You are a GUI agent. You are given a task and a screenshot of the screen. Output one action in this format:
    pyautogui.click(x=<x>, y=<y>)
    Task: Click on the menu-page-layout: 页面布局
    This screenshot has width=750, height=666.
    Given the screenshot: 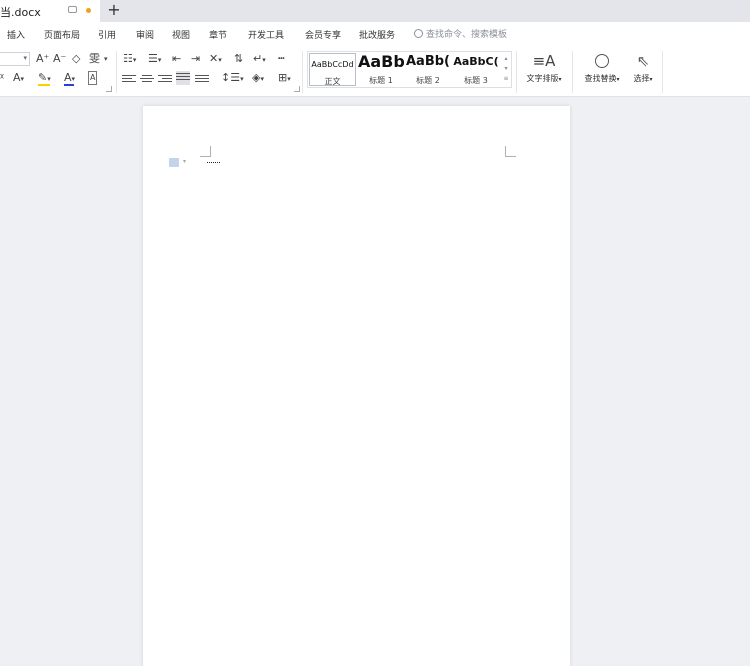 What is the action you would take?
    pyautogui.click(x=62, y=34)
    